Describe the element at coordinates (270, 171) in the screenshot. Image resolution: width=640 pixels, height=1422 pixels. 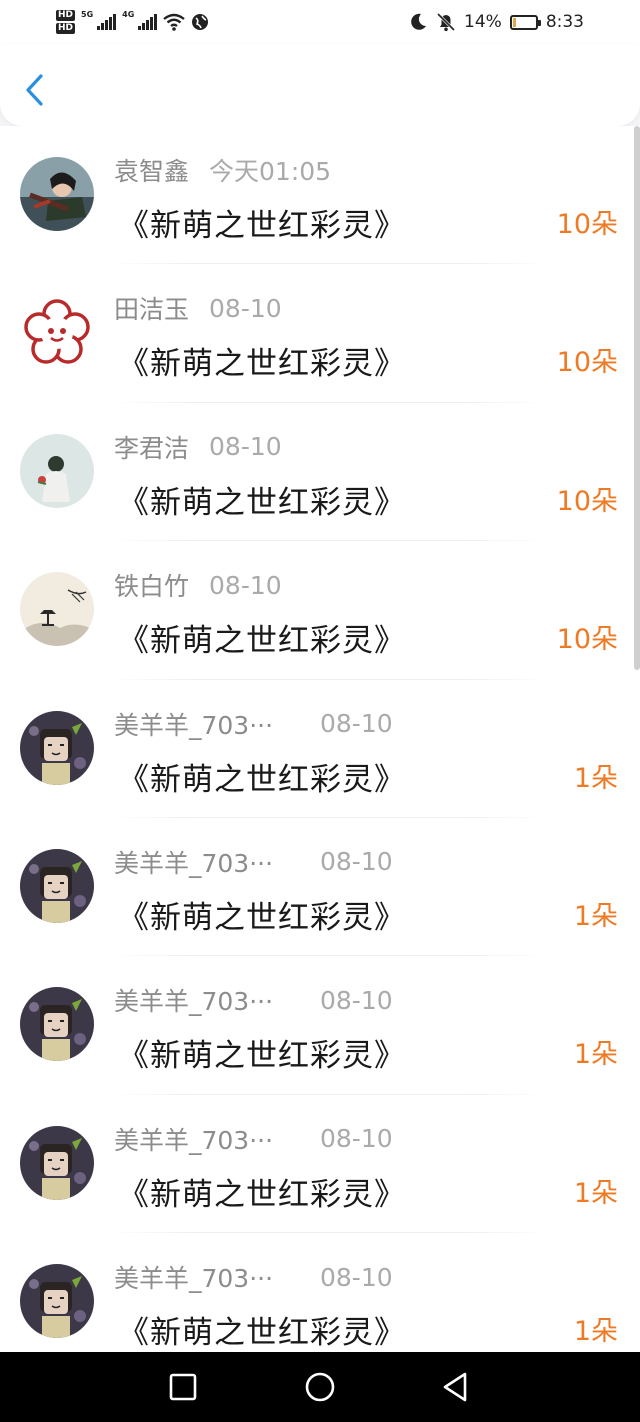
I see `send-time: 今天01:05` at that location.